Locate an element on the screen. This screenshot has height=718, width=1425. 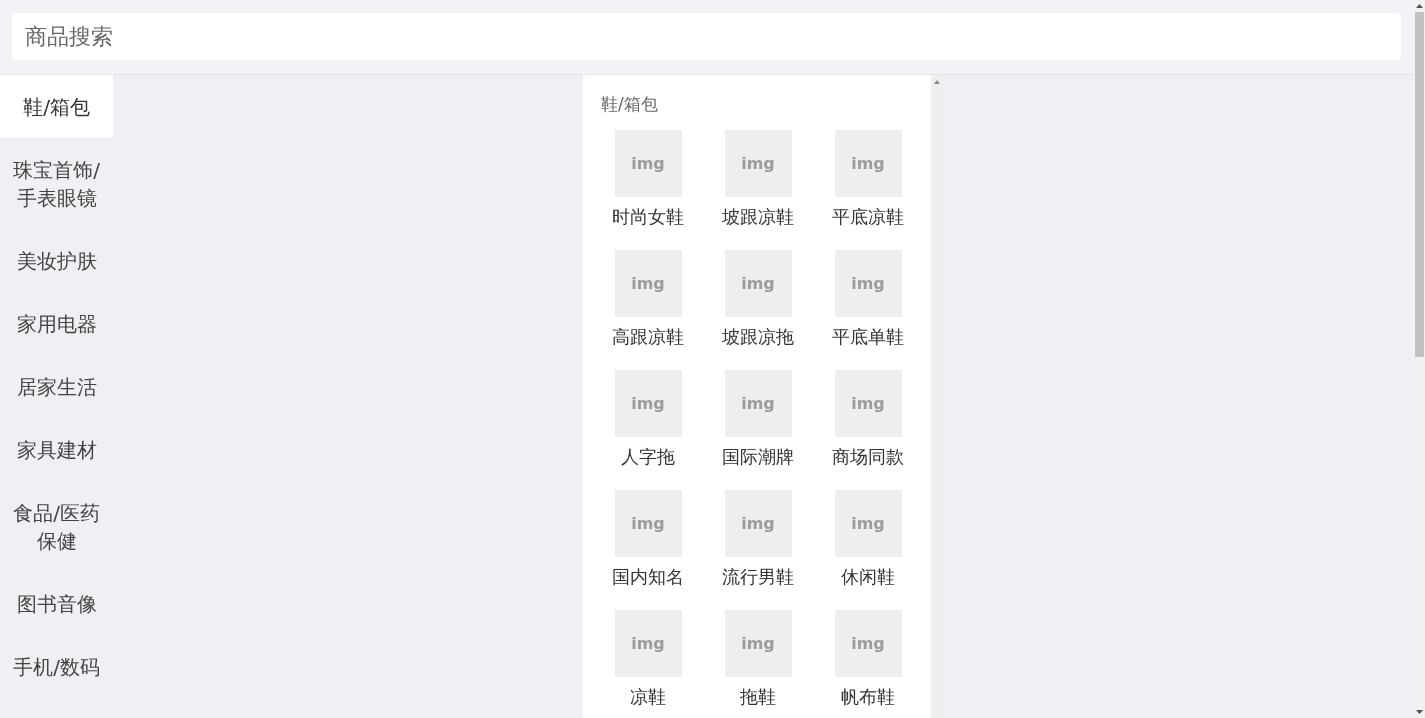
product-name: 休闲鞋 is located at coordinates (868, 577).